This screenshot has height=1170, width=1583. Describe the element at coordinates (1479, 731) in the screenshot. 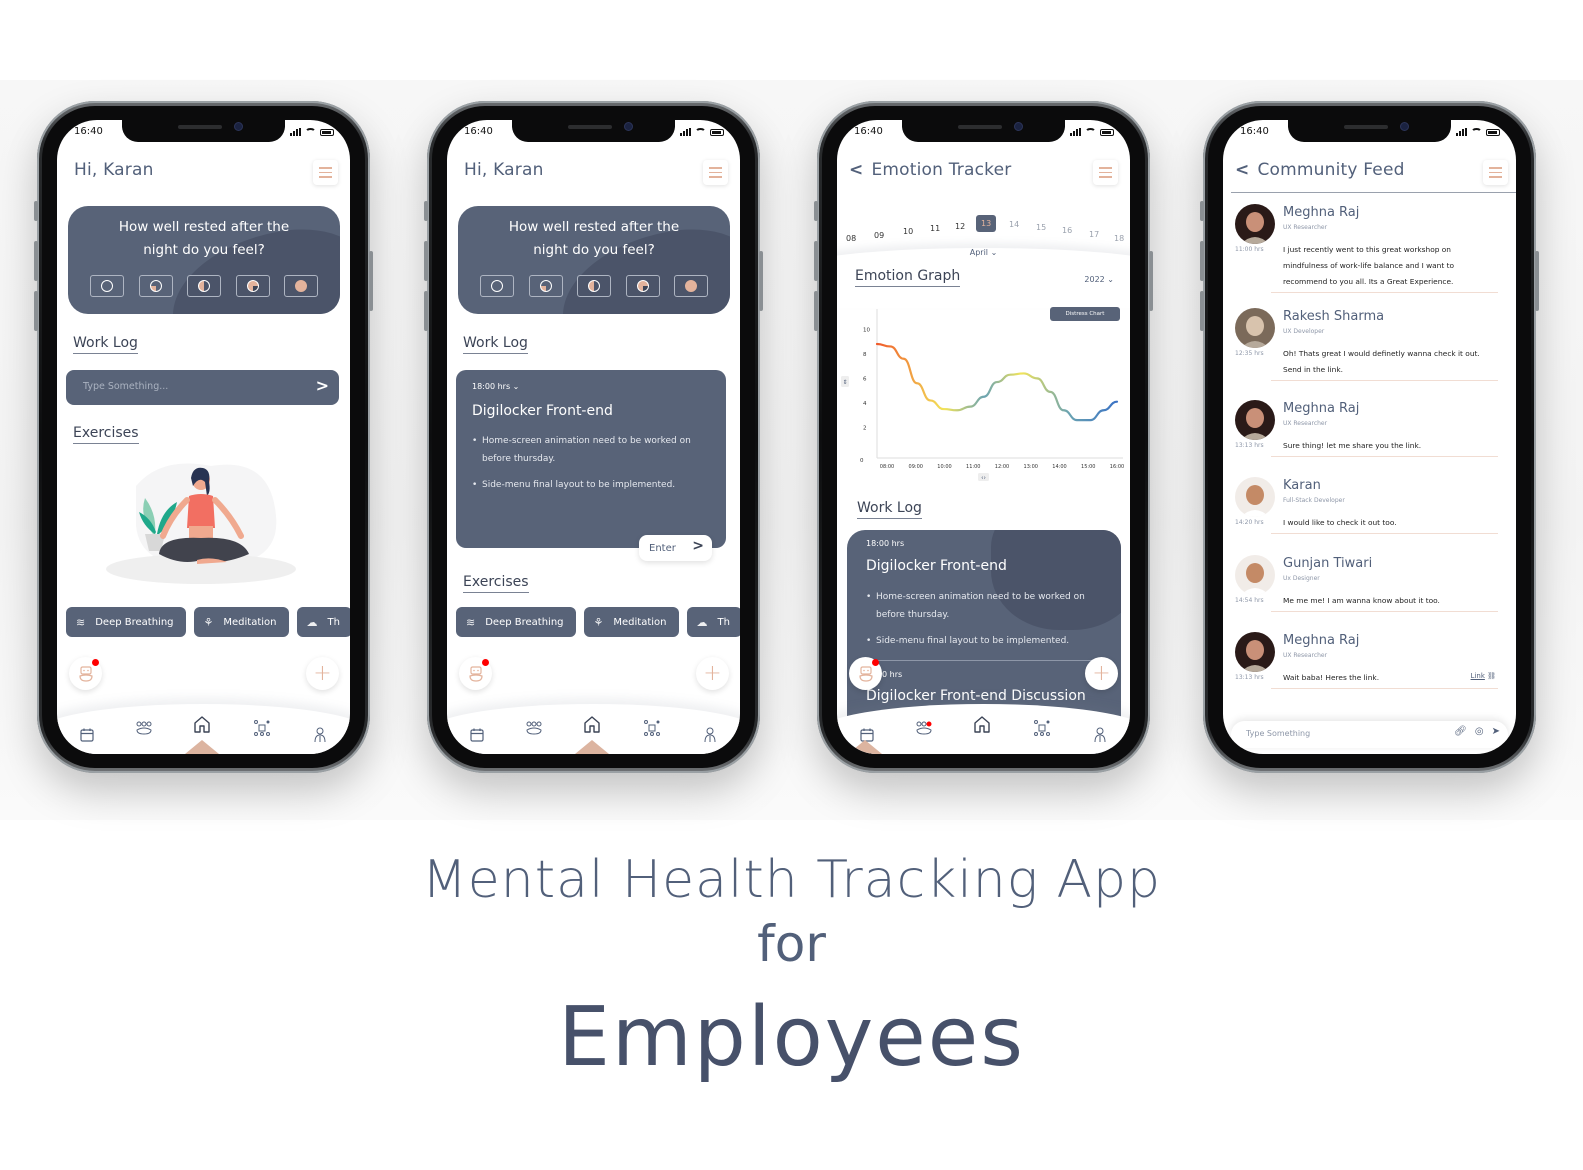

I see `camera-icon: ◎` at that location.